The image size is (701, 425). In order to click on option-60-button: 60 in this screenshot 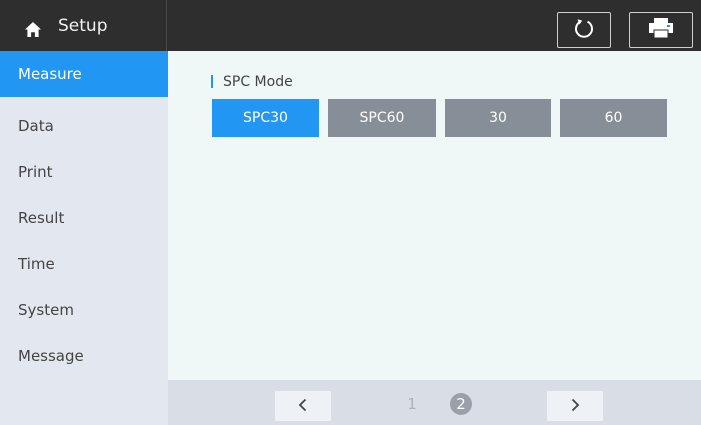, I will do `click(613, 118)`.